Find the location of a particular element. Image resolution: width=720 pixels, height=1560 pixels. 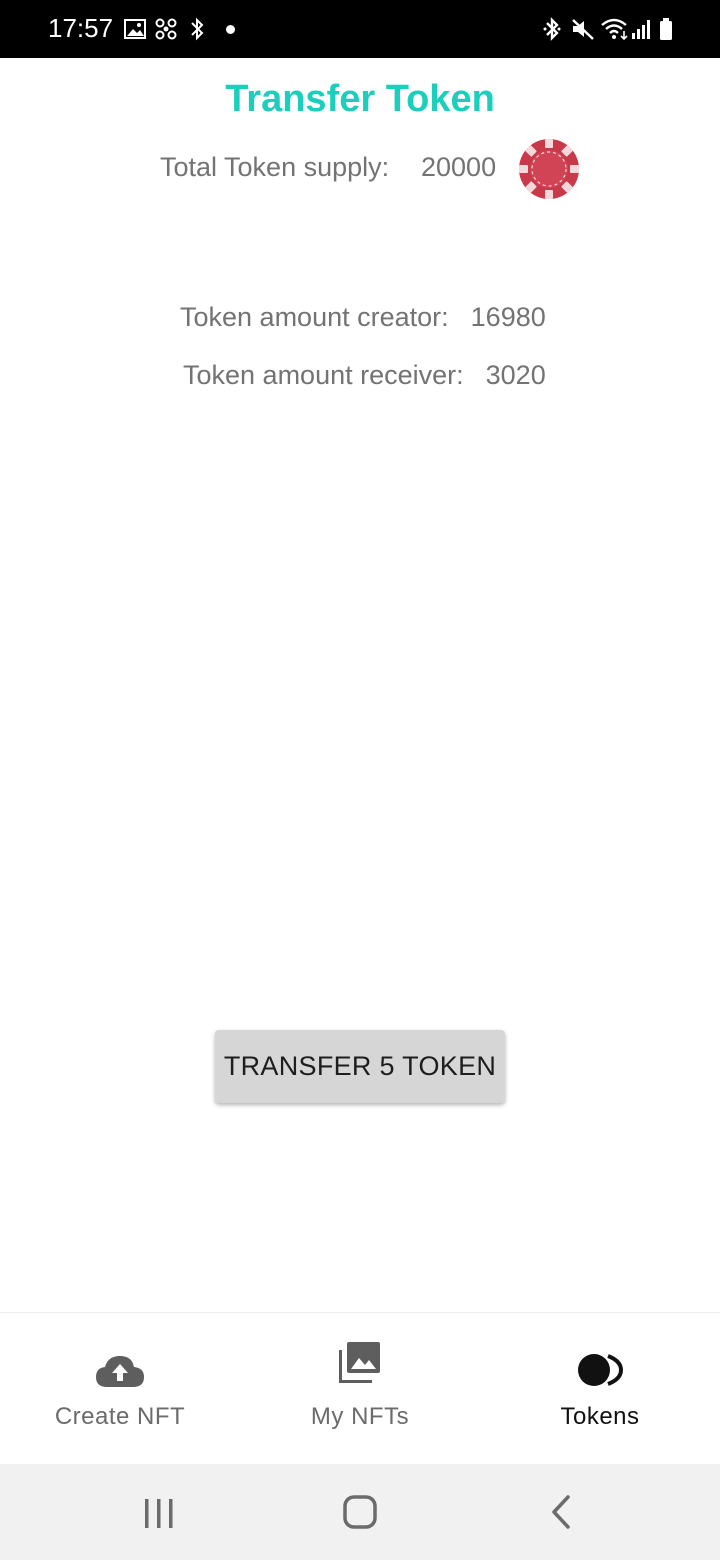

signal-icon is located at coordinates (641, 29).